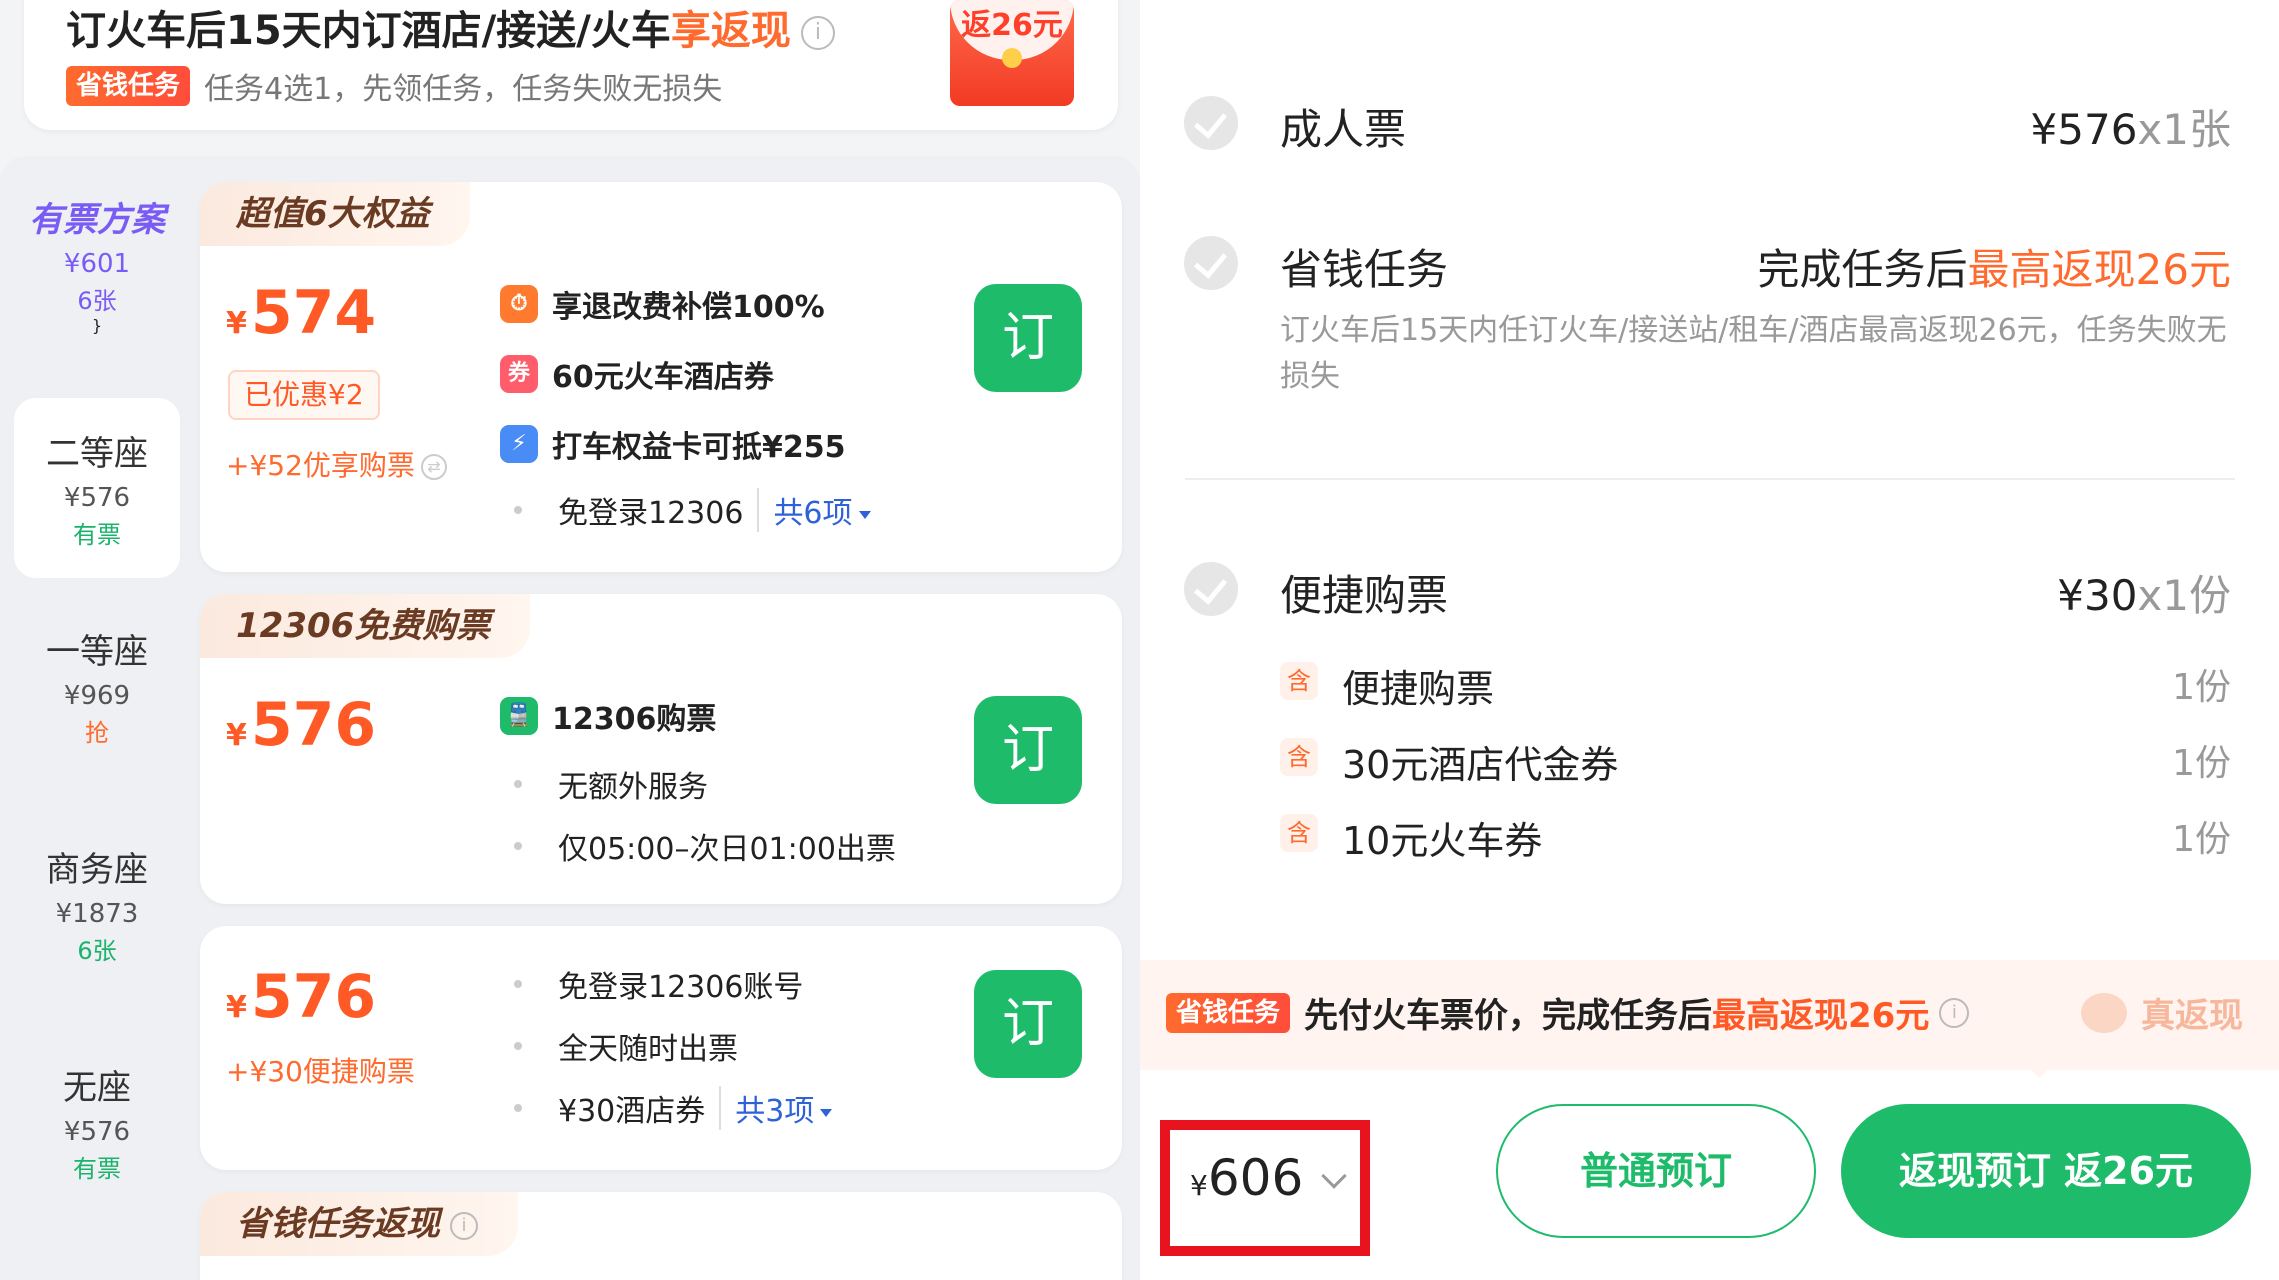  Describe the element at coordinates (2084, 129) in the screenshot. I see `price-value: ¥576` at that location.